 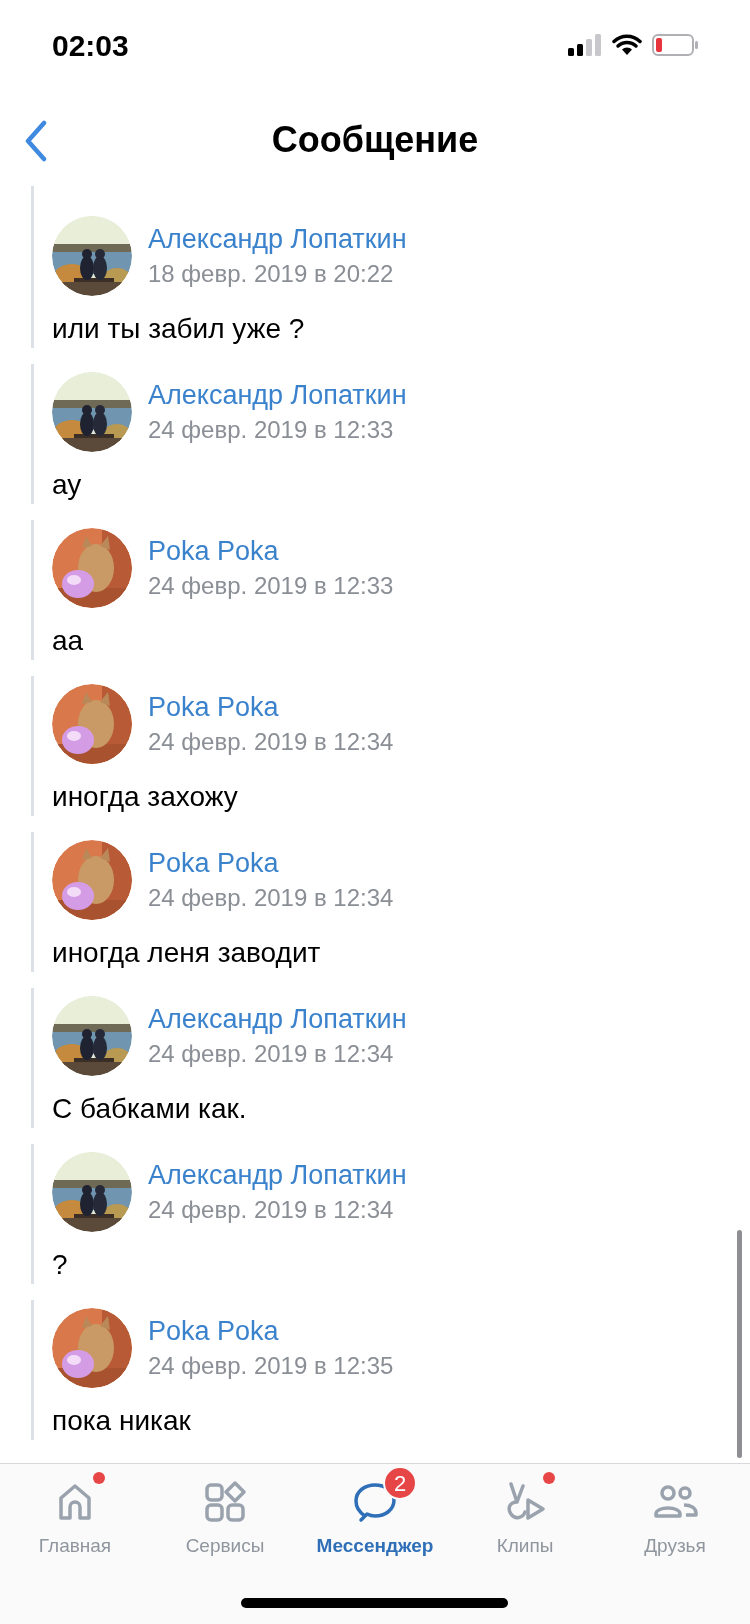 What do you see at coordinates (67, 485) in the screenshot?
I see `message-text: ау` at bounding box center [67, 485].